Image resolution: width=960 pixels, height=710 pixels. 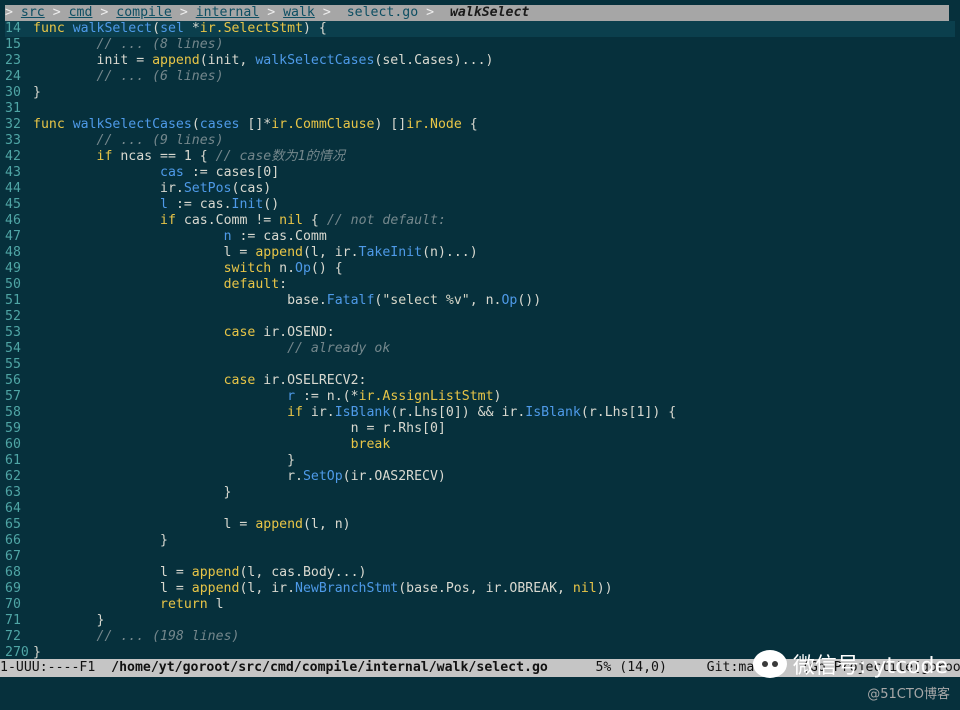 What do you see at coordinates (480, 317) in the screenshot?
I see `code-line: 52` at bounding box center [480, 317].